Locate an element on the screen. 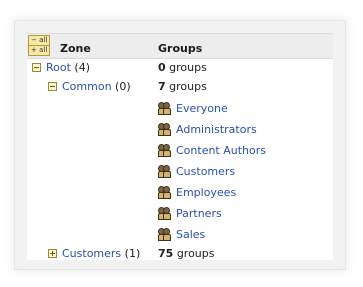  zone-link-customers: Customers is located at coordinates (91, 253).